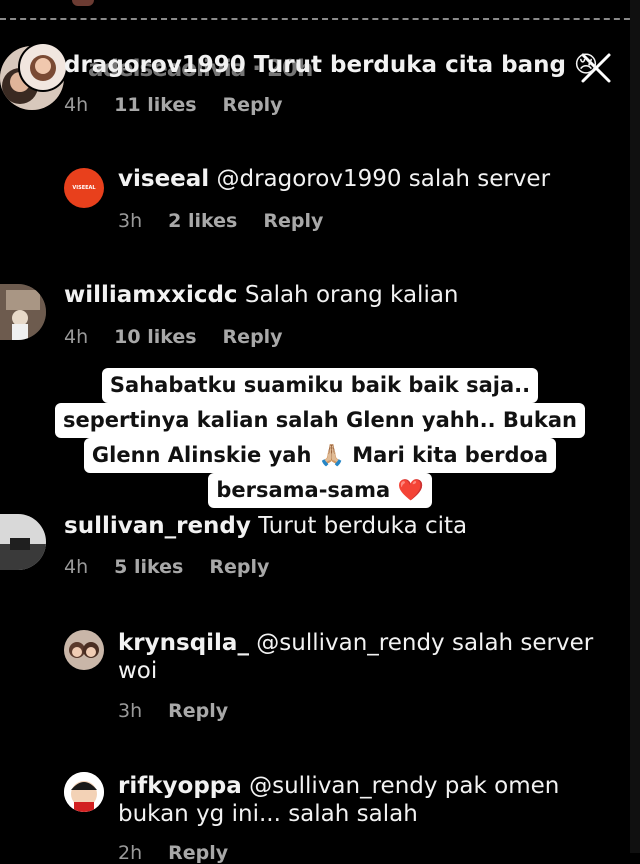  What do you see at coordinates (320, 385) in the screenshot?
I see `caption-line: Sahabatku suamiku baik baik saja..` at bounding box center [320, 385].